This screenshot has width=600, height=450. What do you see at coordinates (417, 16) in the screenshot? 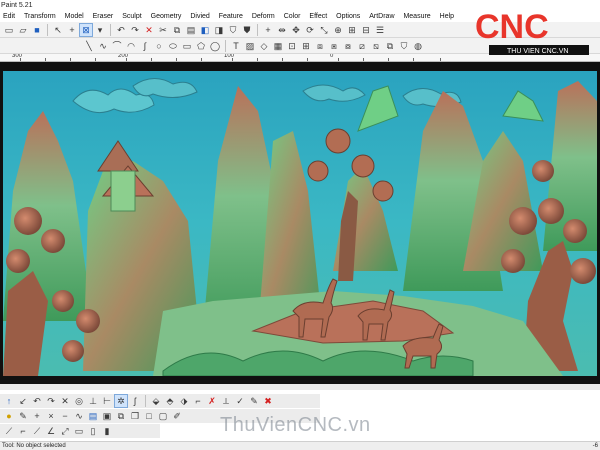
I see `menu-measure: Measure` at bounding box center [417, 16].